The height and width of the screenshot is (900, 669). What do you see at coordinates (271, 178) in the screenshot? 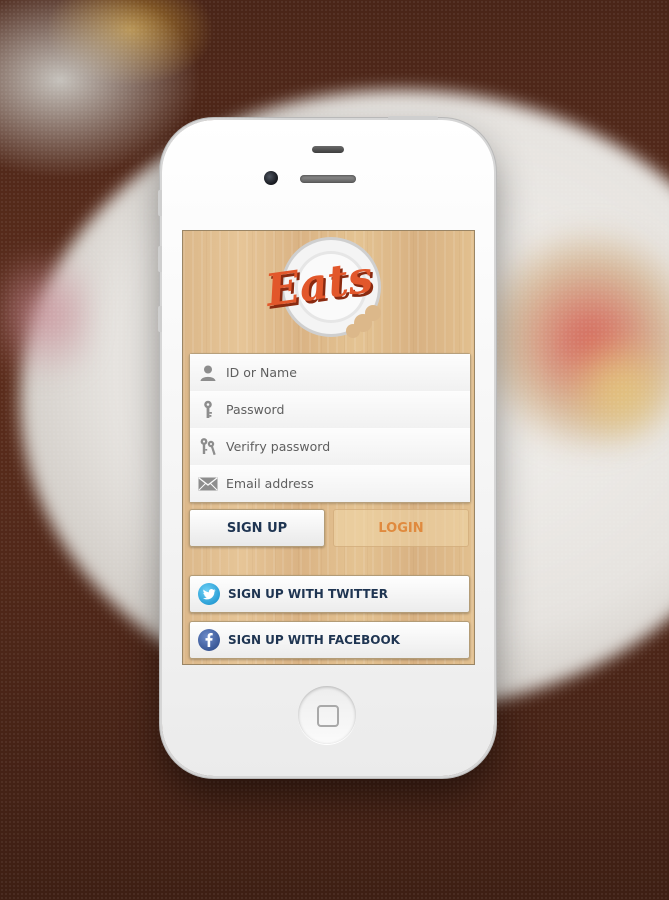
I see `front-camera` at bounding box center [271, 178].